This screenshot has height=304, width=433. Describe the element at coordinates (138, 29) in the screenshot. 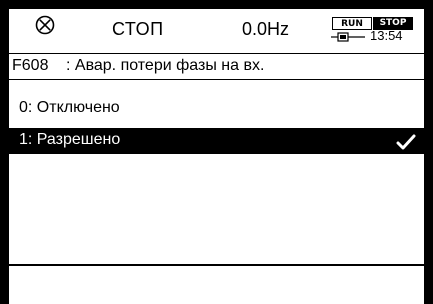

I see `drive-state: СТОП` at that location.